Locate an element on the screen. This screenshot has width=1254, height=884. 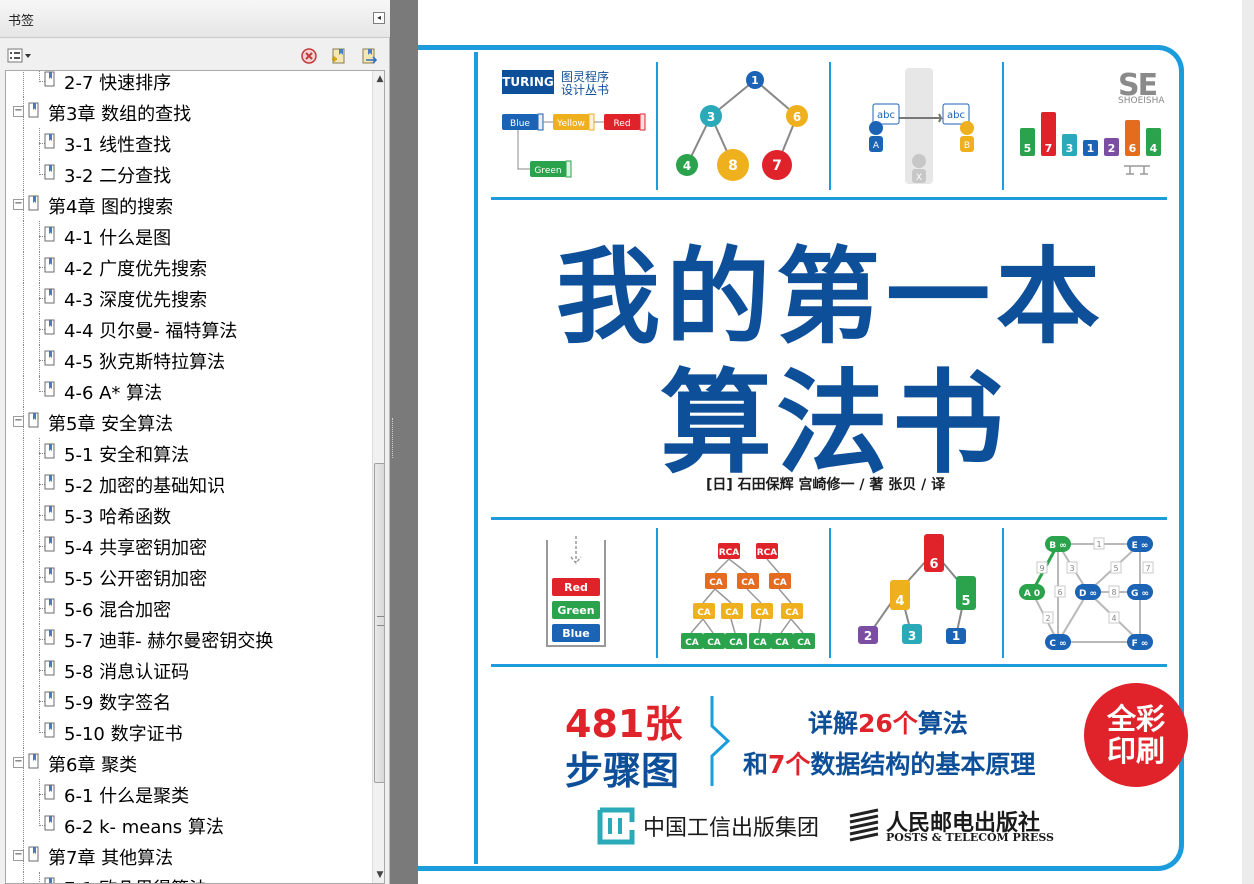
bookmark-item: 3-2 二分查找 is located at coordinates (187, 174).